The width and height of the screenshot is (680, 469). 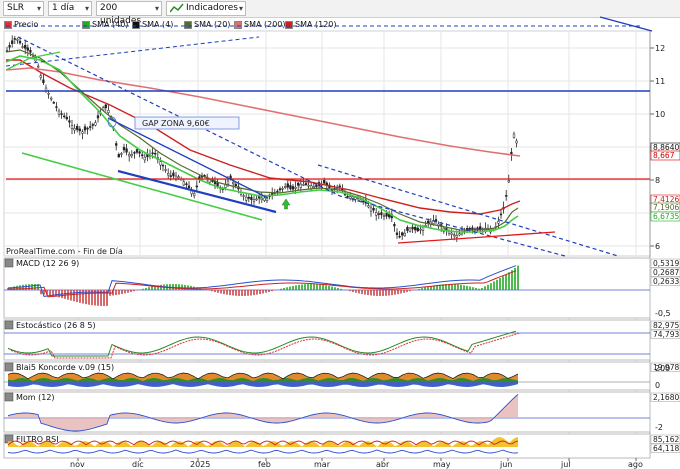 I want to click on indicator-value-label: 0,2687, so click(x=666, y=272).